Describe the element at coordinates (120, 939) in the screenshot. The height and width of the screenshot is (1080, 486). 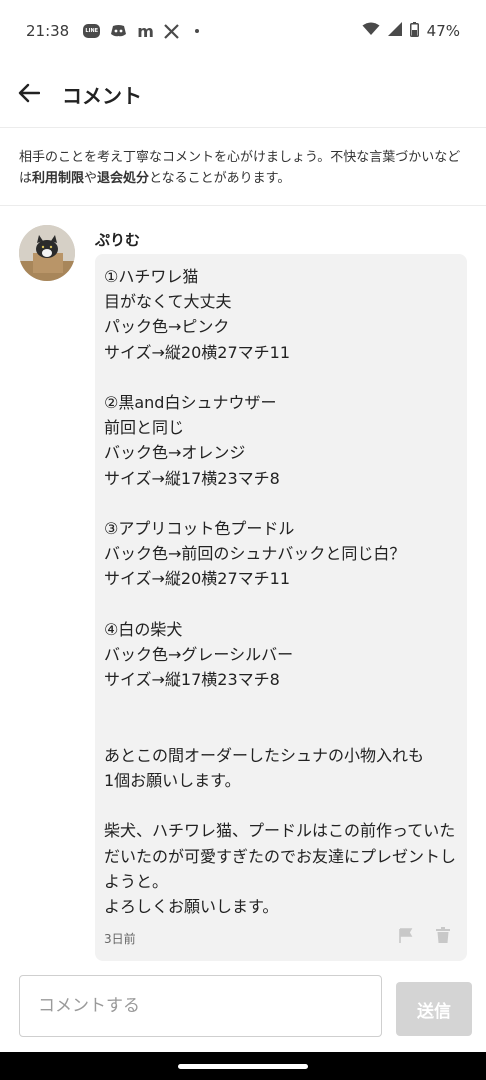
I see `comment-timestamp: 3日前` at that location.